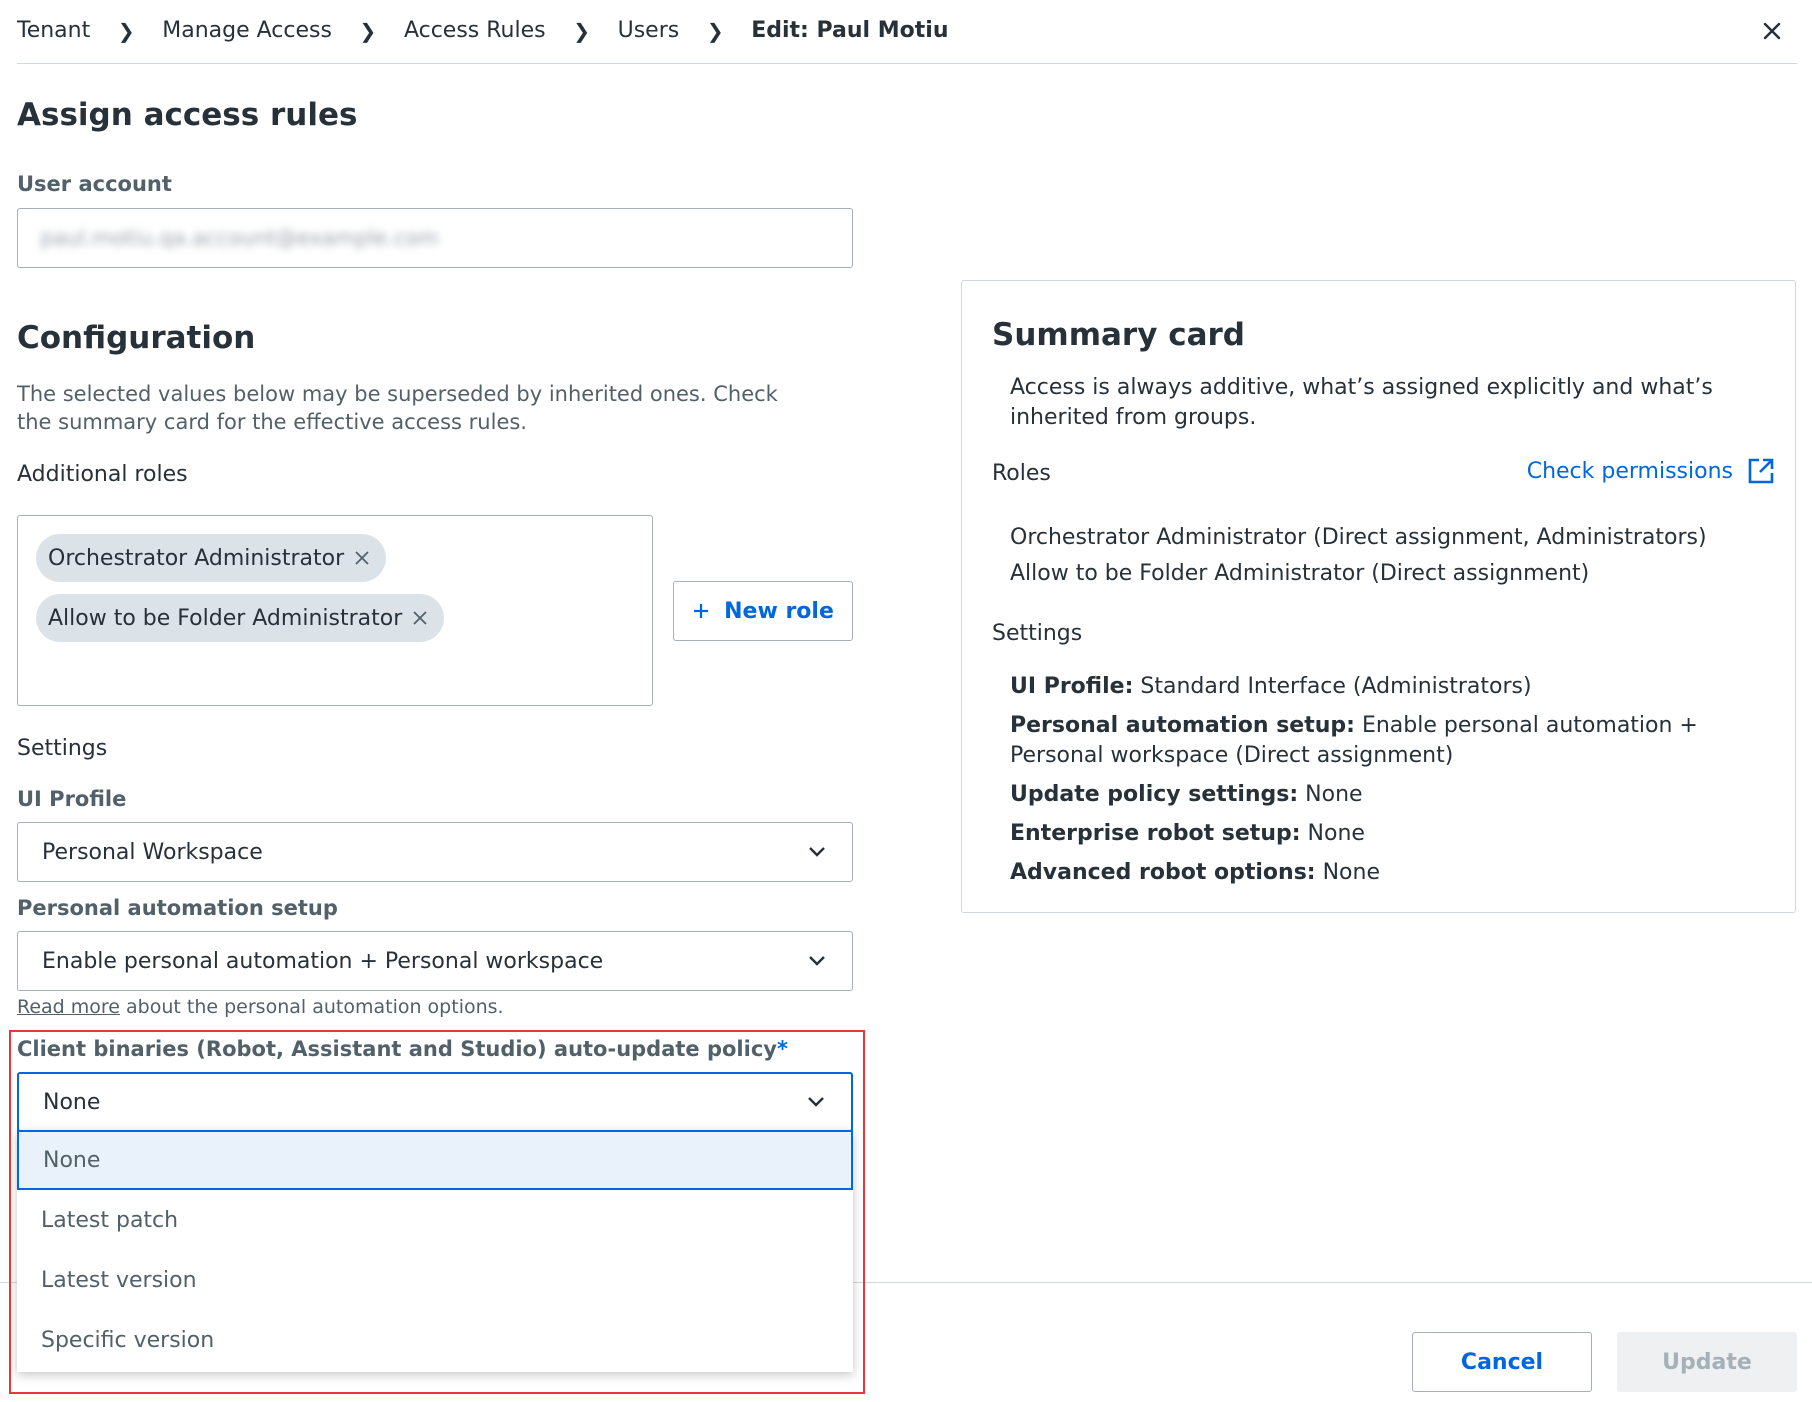 Image resolution: width=1812 pixels, height=1402 pixels. I want to click on personal-automation-label: Personal automation setup, so click(177, 908).